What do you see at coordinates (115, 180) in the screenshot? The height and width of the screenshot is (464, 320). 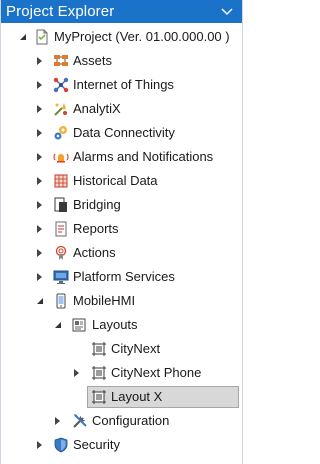 I see `tree-item-label: Historical Data` at bounding box center [115, 180].